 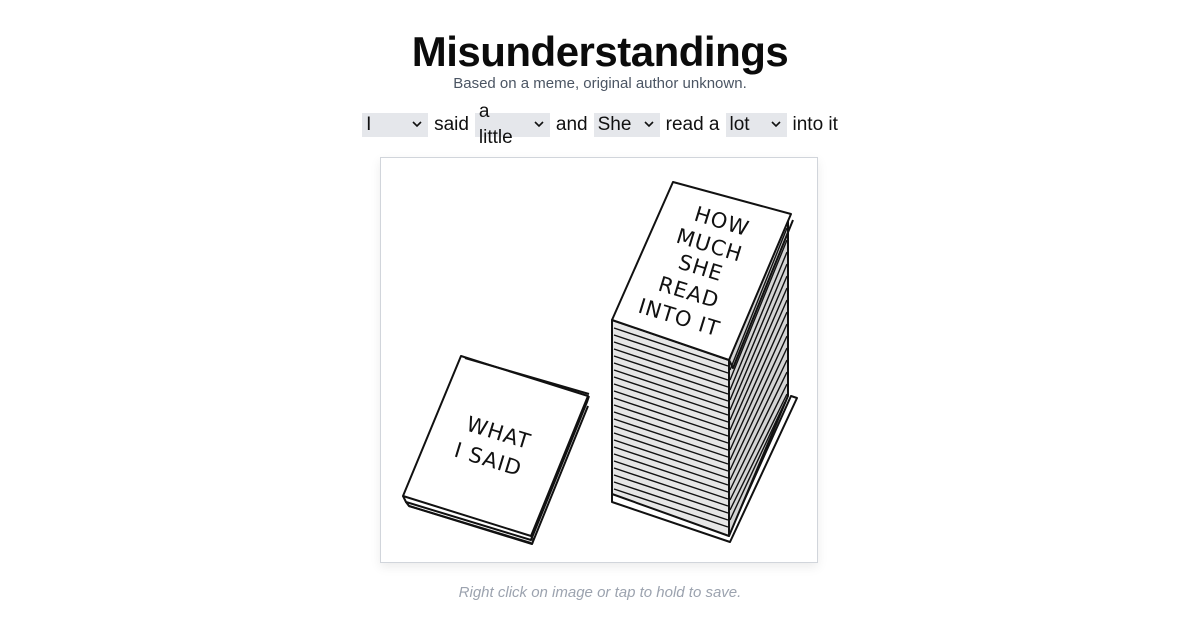 I want to click on who-dropdown: She, so click(x=626, y=125).